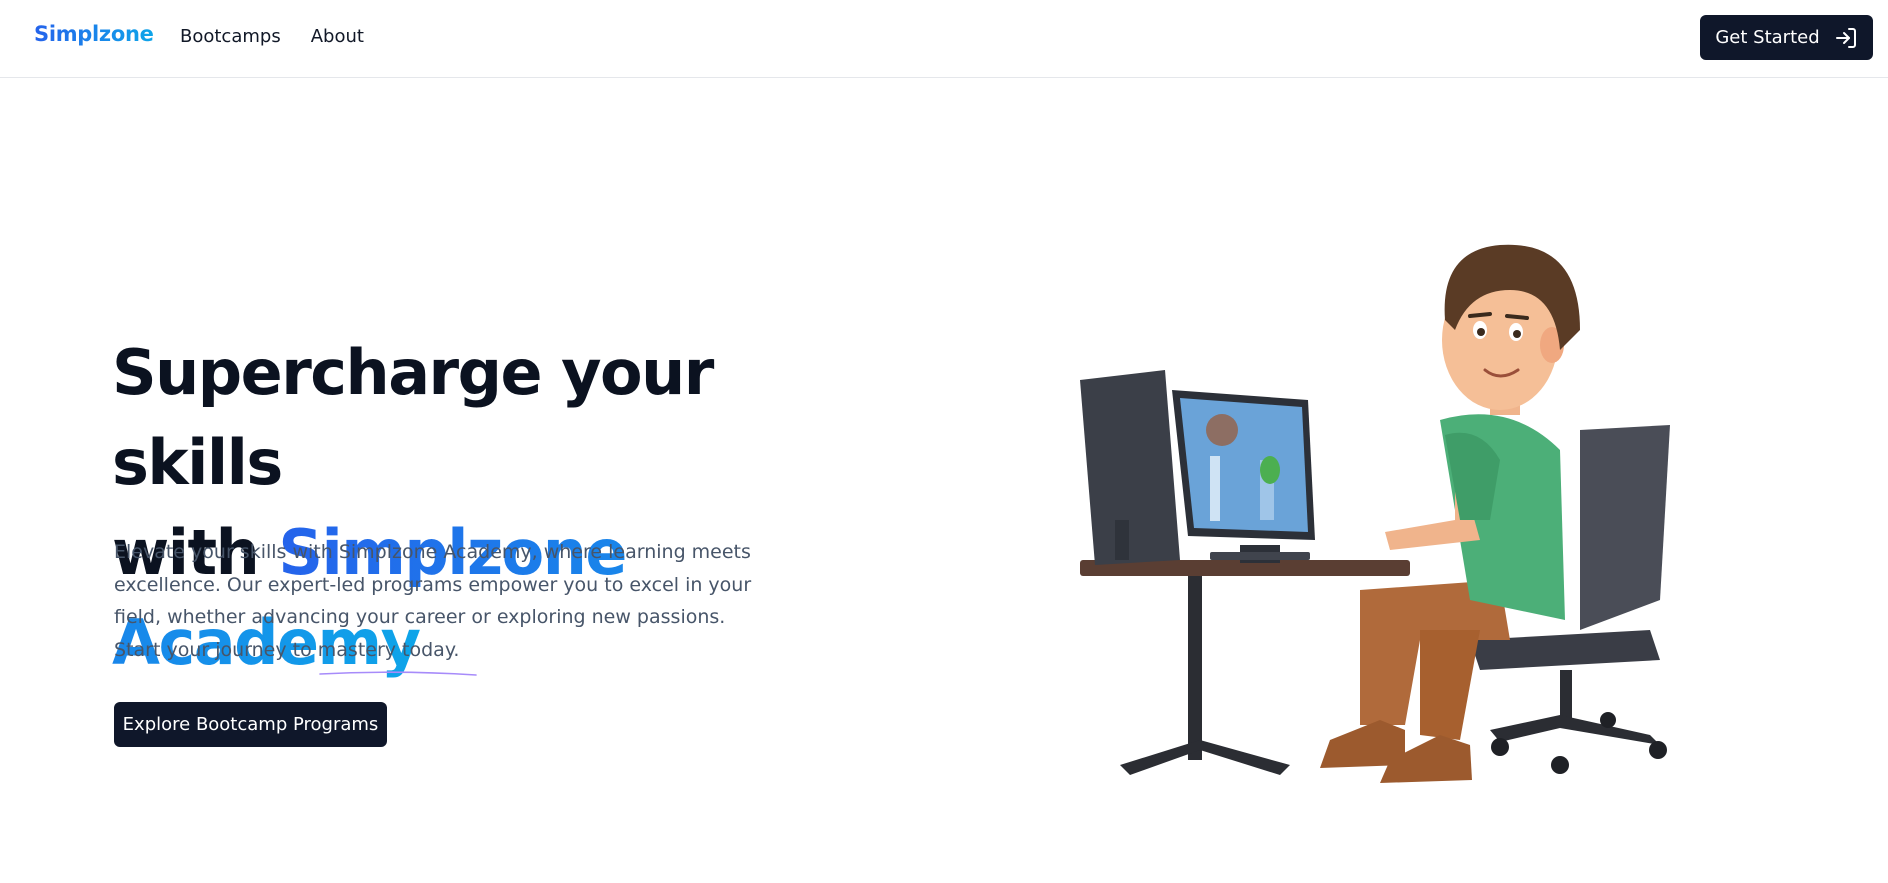 The image size is (1888, 883). Describe the element at coordinates (398, 673) in the screenshot. I see `underline-decoration` at that location.